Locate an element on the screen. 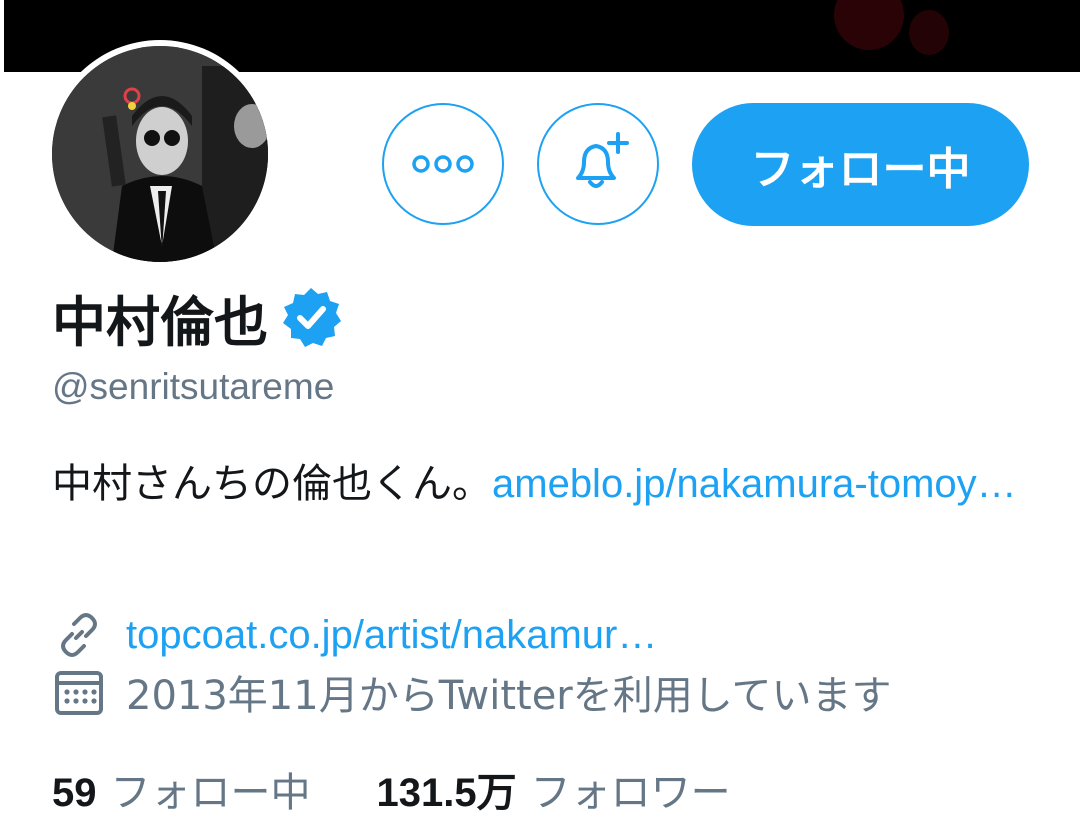  link-icon is located at coordinates (79, 635).